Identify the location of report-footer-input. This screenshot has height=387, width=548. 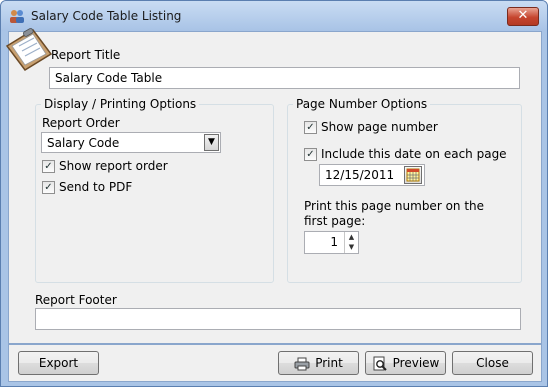
(278, 319).